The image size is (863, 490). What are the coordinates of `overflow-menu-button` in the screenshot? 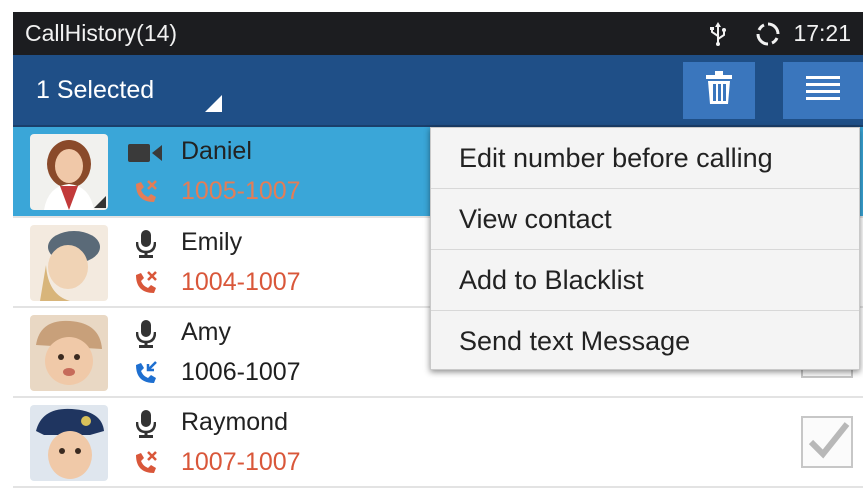 It's located at (823, 90).